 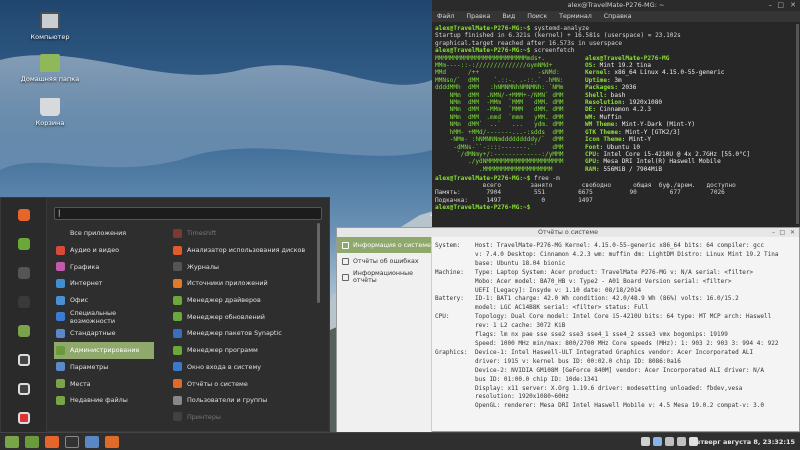 I want to click on menu-search-input: |, so click(x=188, y=213).